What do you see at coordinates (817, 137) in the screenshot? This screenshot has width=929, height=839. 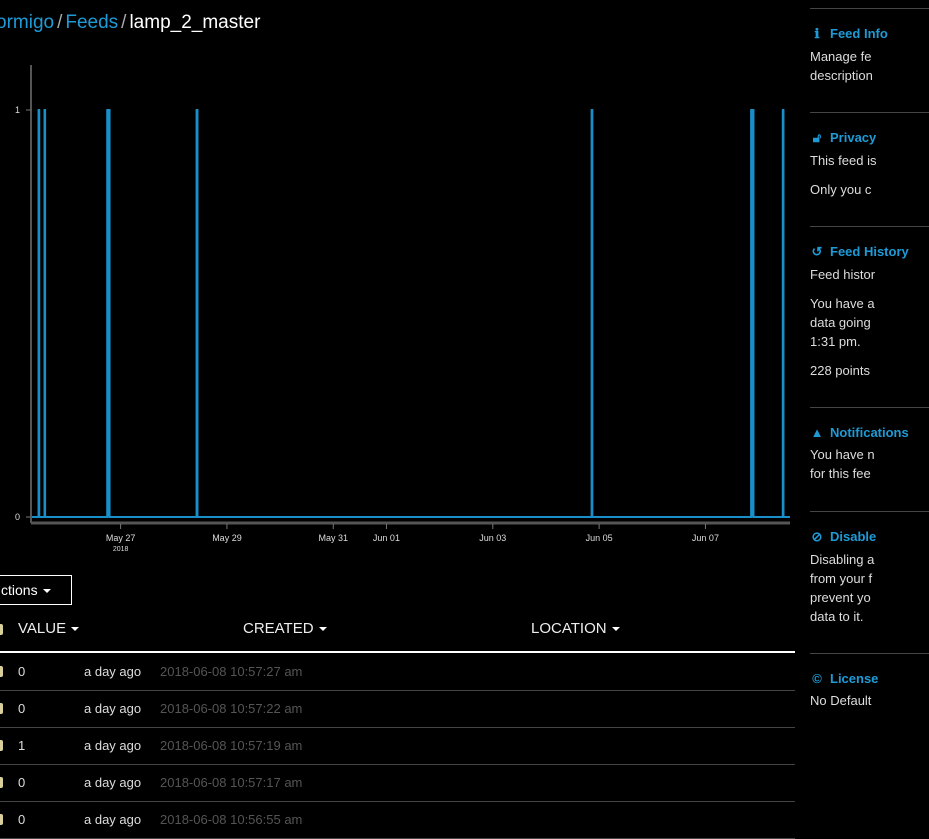 I see `unlock-icon: 🔓︎` at bounding box center [817, 137].